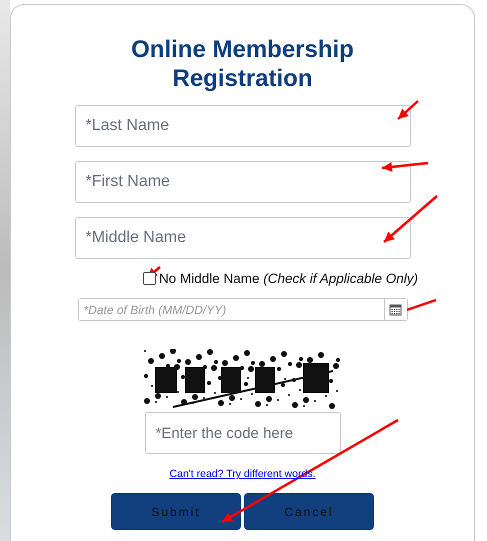 This screenshot has height=541, width=487. Describe the element at coordinates (243, 309) in the screenshot. I see `date-field: *Date of Birth (MM/DD/YY)` at that location.